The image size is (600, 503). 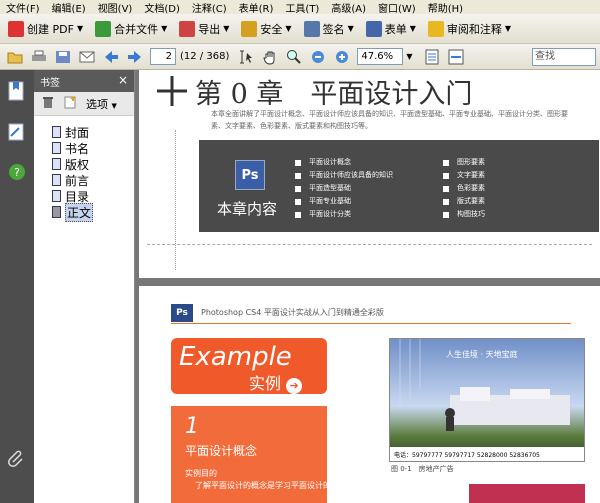 I want to click on menu-tools: 工具(T), so click(x=302, y=7).